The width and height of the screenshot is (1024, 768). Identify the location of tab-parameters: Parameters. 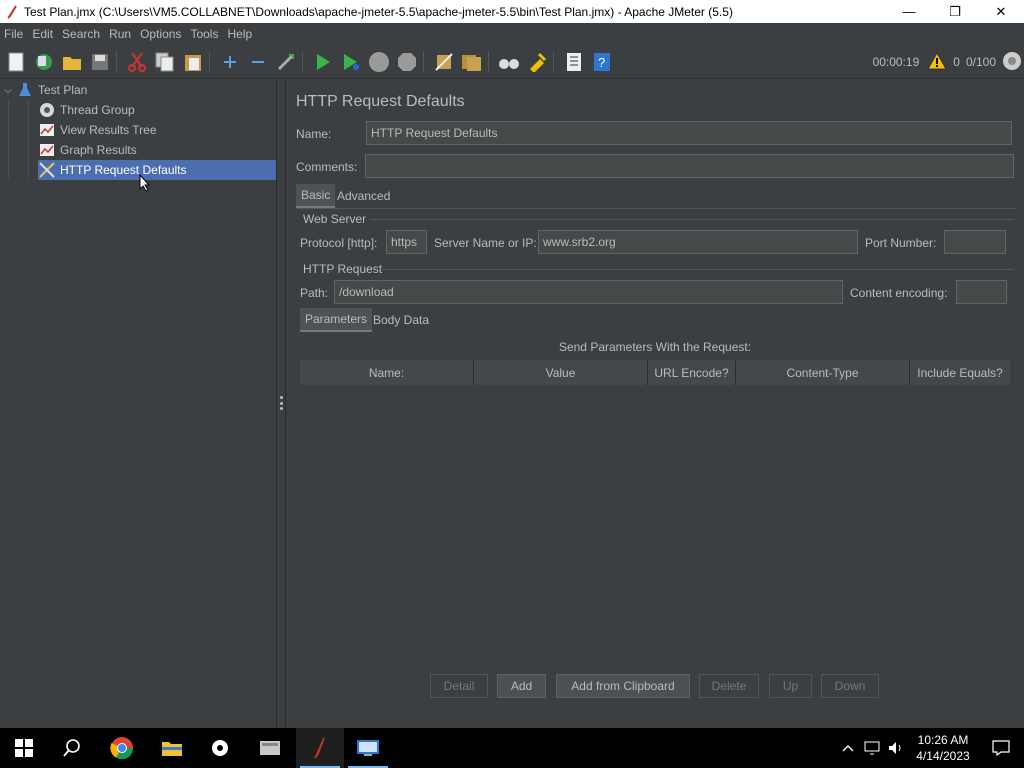
(336, 320).